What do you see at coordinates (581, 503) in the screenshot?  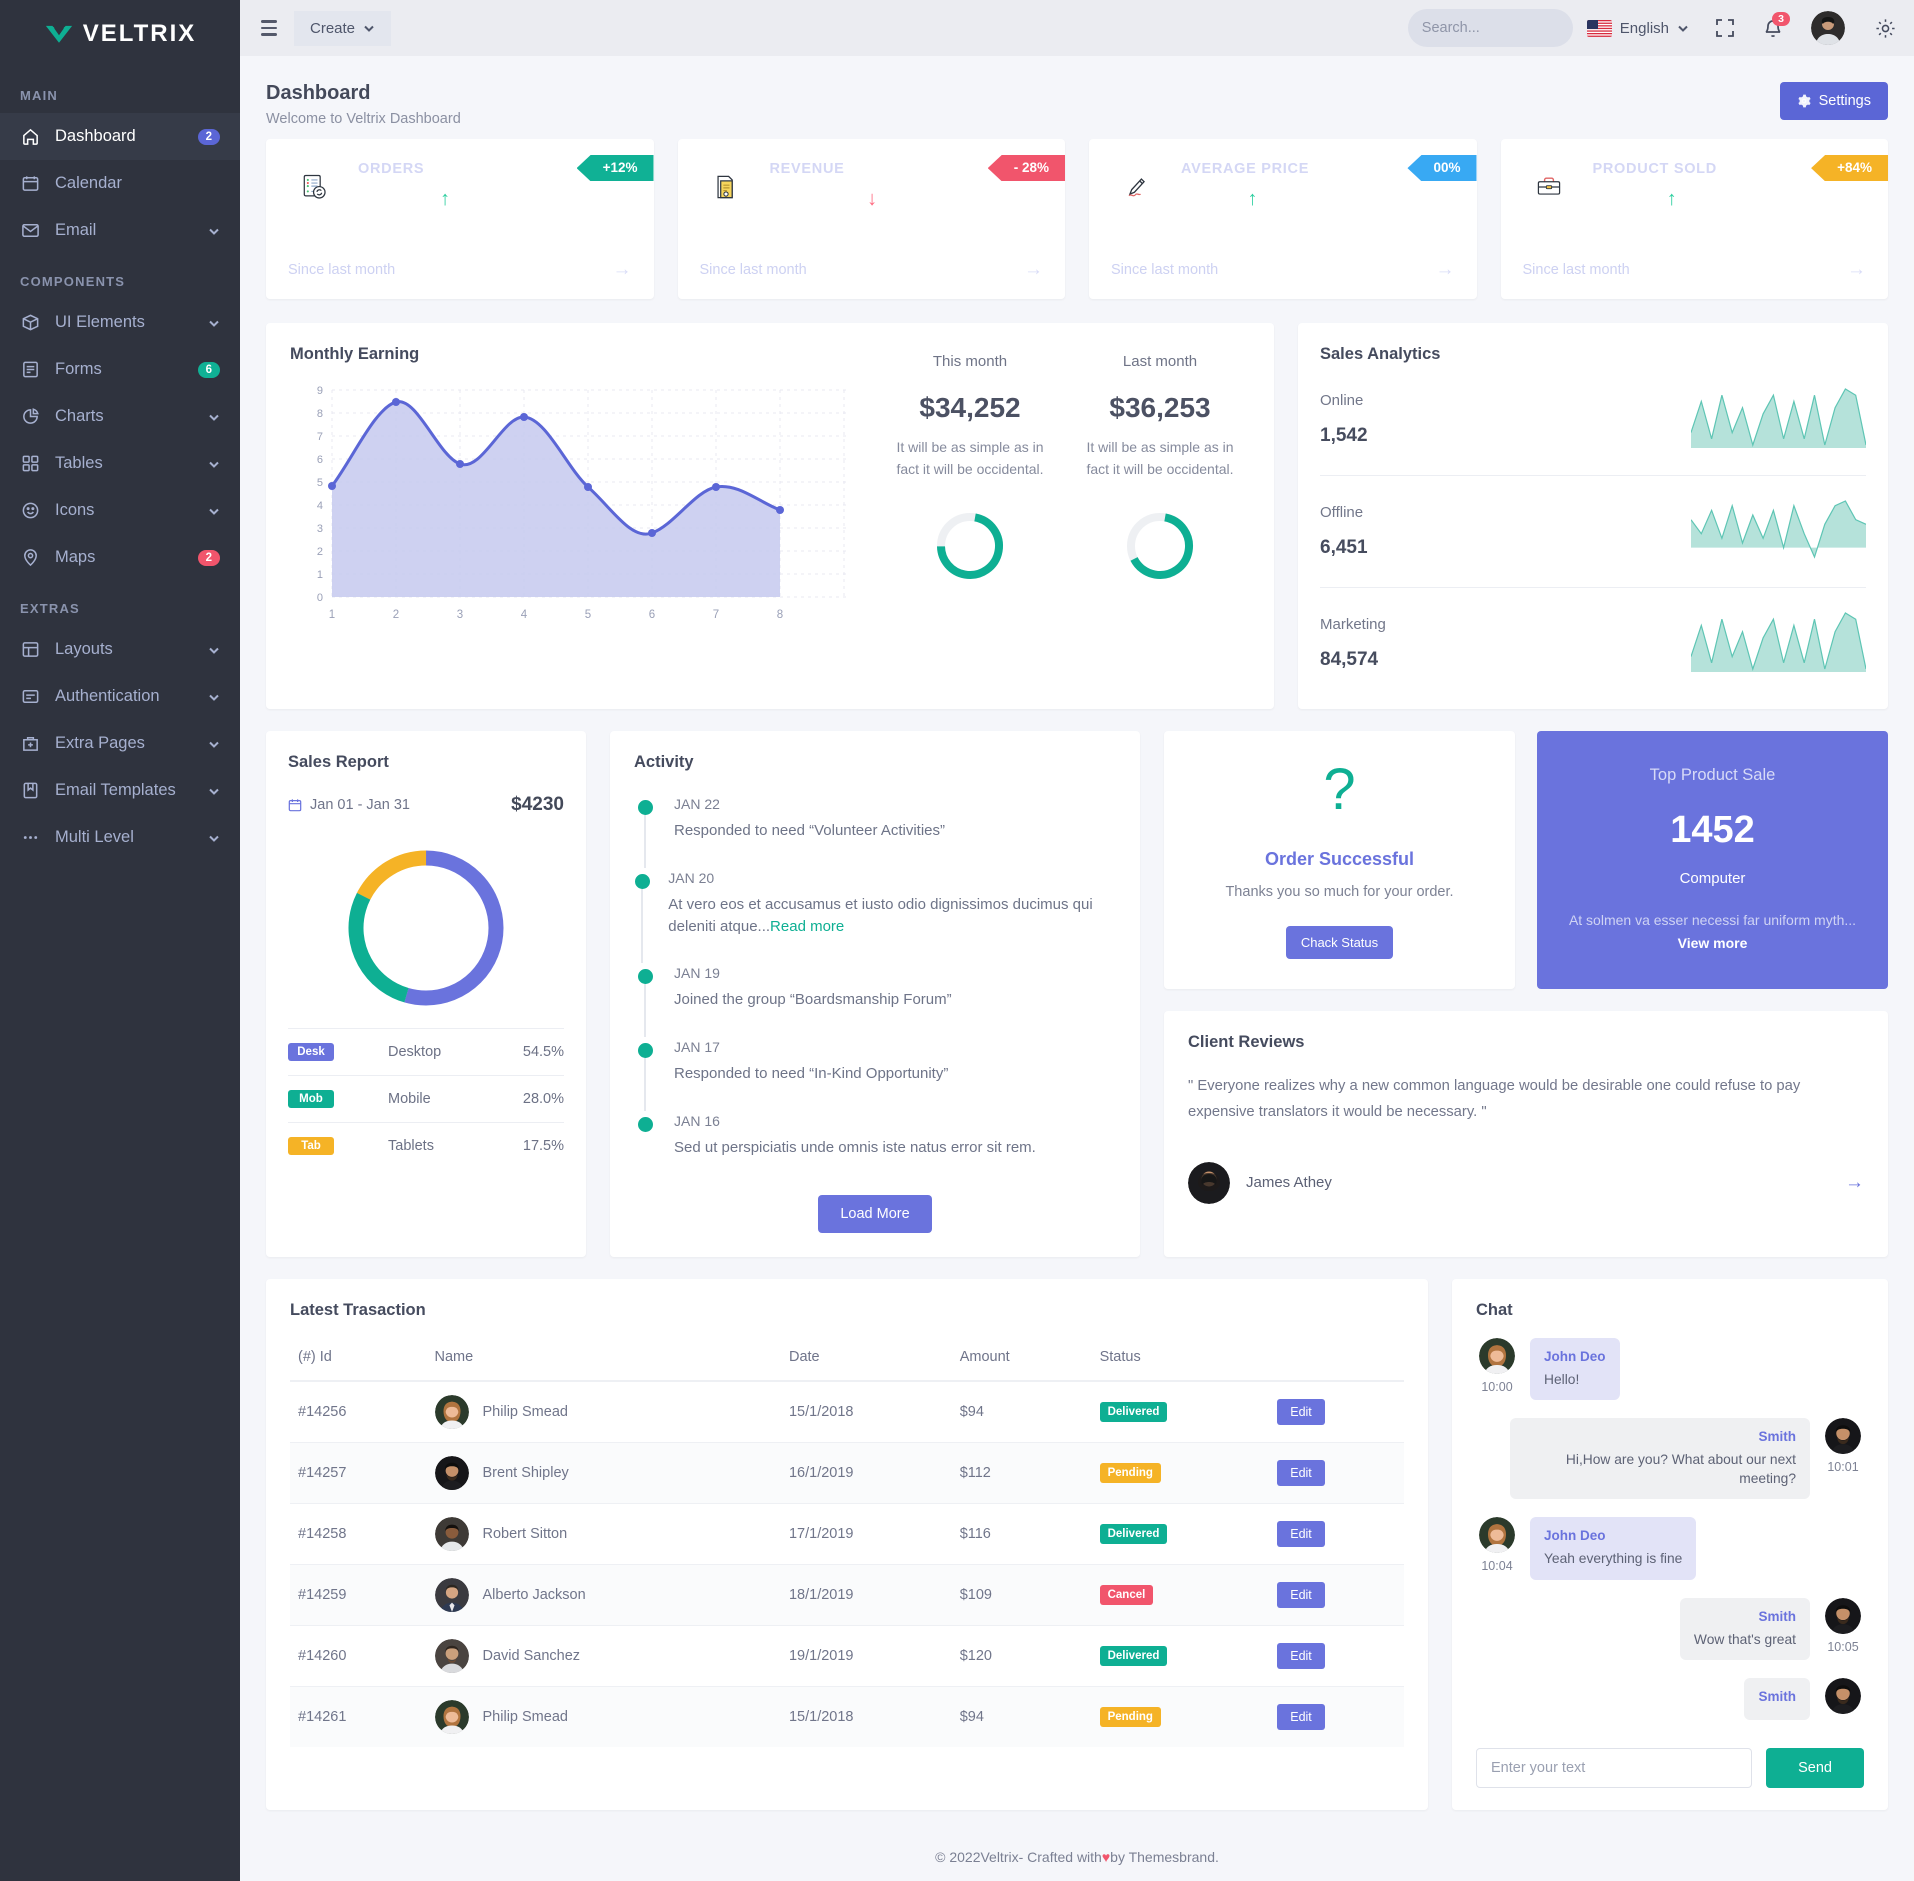 I see `monthly-earning-chart: 9 8 7 6 5 4 3 2 1 0 1 2 3 4 5 6 7 8` at bounding box center [581, 503].